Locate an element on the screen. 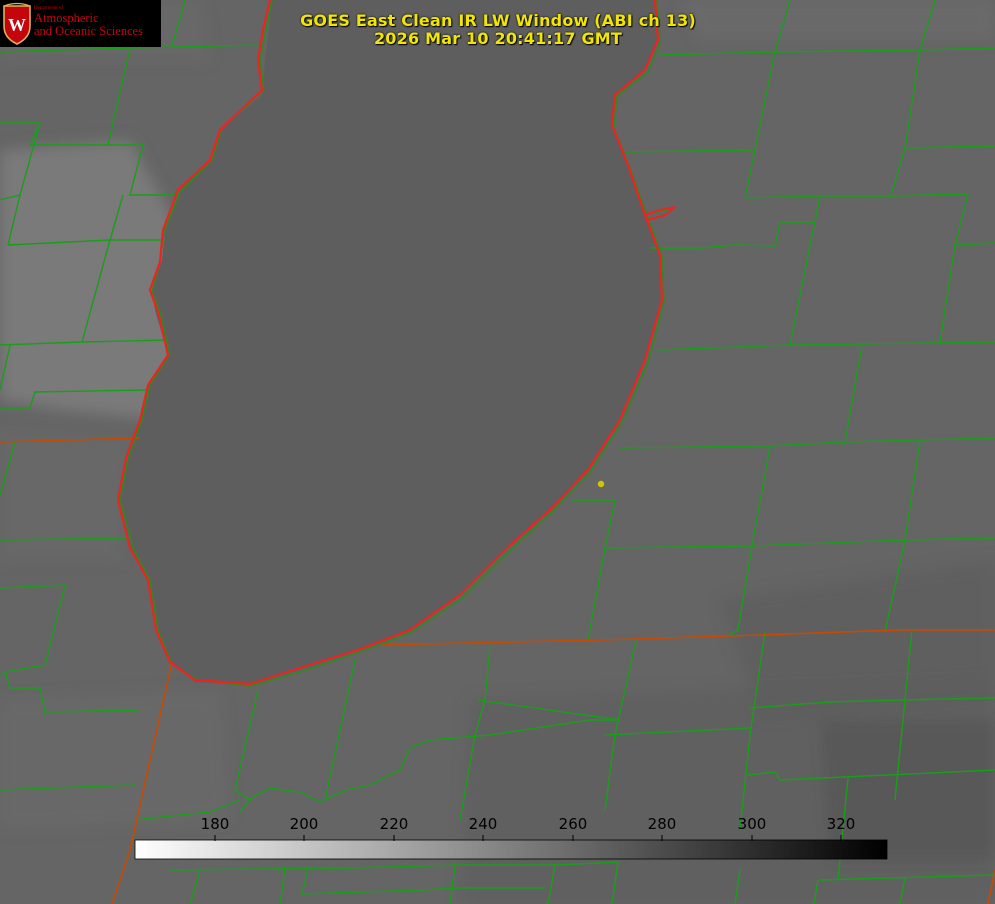 This screenshot has width=995, height=904. image-title: GOES East Clean IR LW Window (ABI ch 13) is located at coordinates (498, 20).